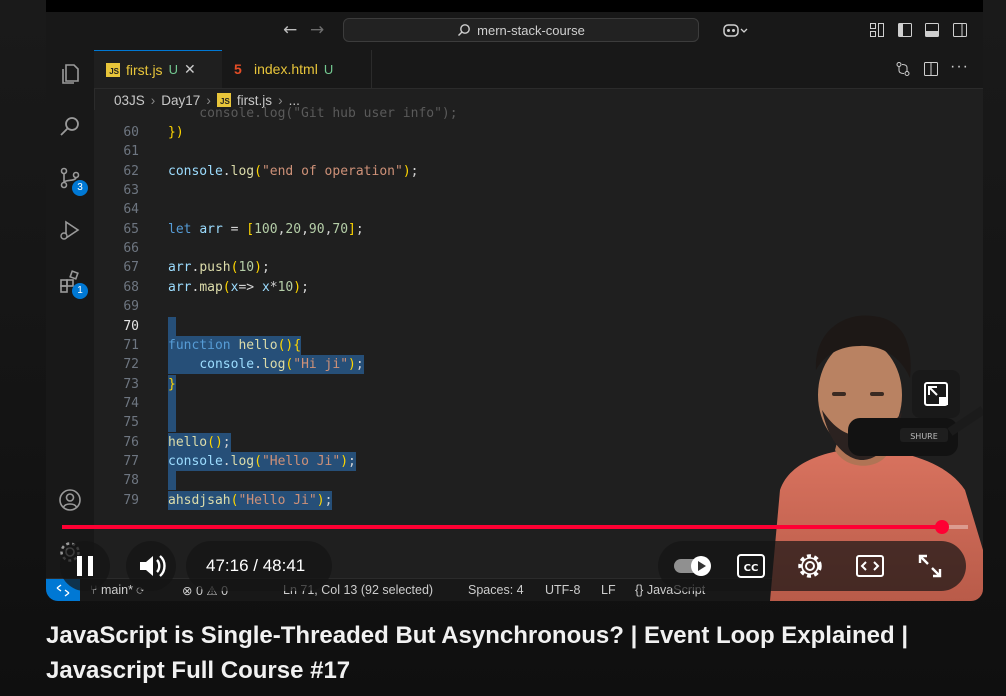 The width and height of the screenshot is (1006, 696). I want to click on code-line: 64, so click(538, 209).